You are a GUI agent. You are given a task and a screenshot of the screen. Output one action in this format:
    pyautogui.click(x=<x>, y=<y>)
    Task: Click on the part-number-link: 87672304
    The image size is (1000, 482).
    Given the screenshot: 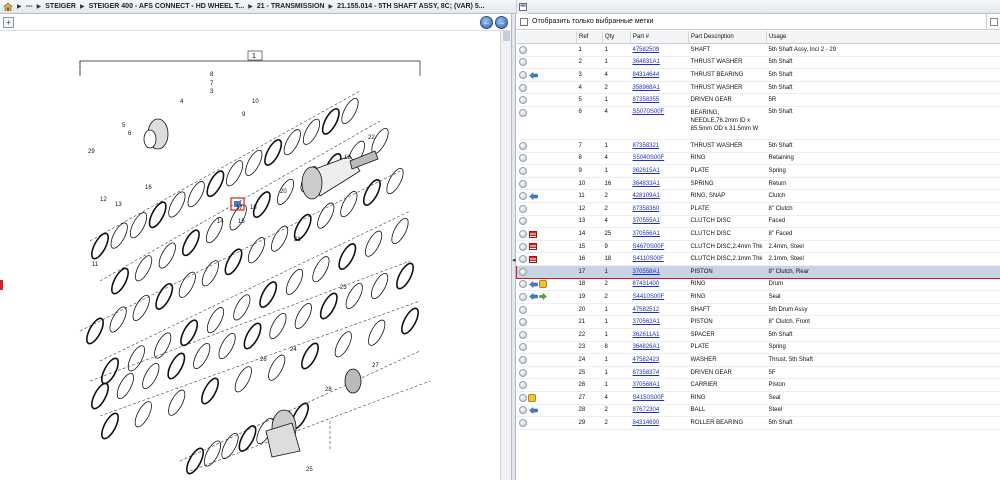 What is the action you would take?
    pyautogui.click(x=646, y=410)
    